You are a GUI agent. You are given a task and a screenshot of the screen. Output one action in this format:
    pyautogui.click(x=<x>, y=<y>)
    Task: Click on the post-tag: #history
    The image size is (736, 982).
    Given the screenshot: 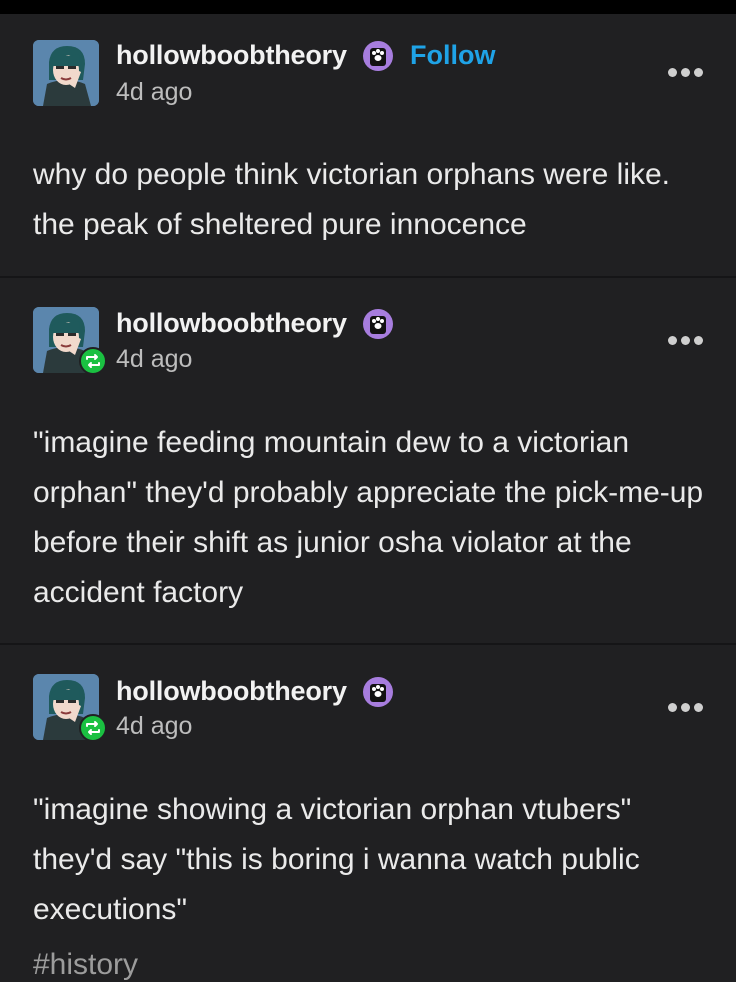 What is the action you would take?
    pyautogui.click(x=85, y=965)
    